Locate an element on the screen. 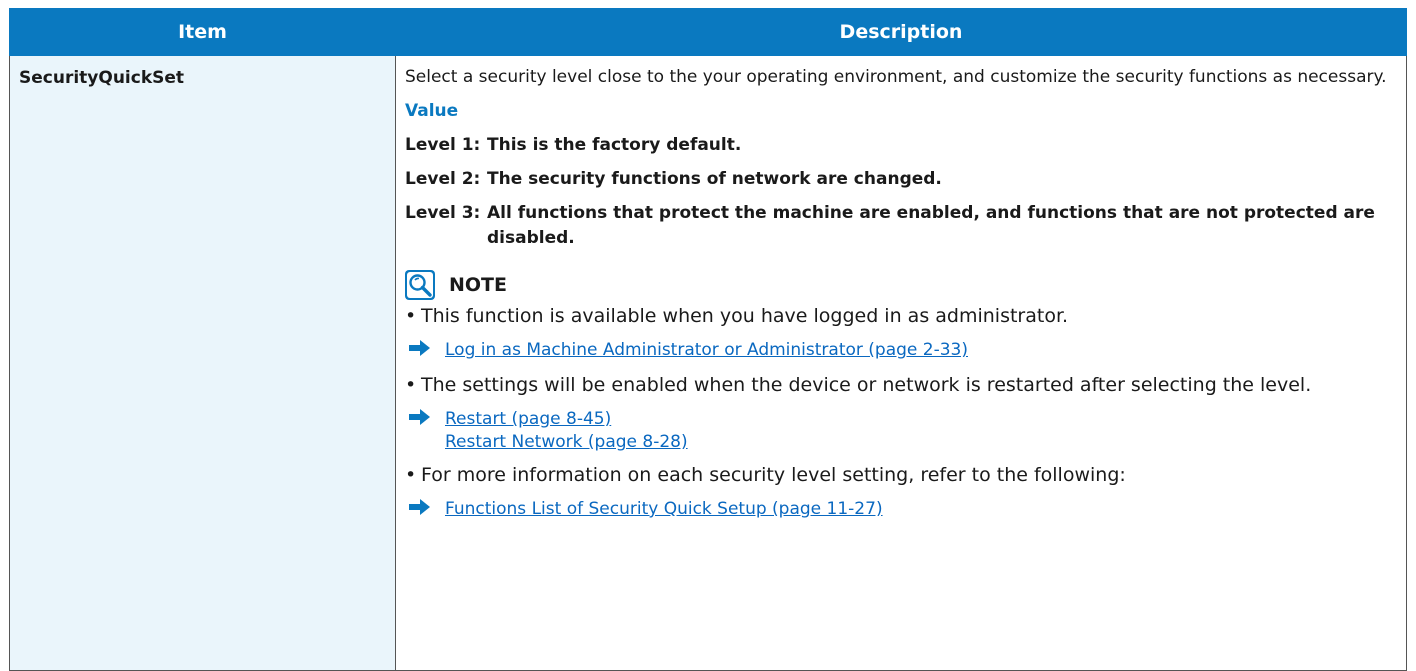  note-heading: NOTE is located at coordinates (905, 285).